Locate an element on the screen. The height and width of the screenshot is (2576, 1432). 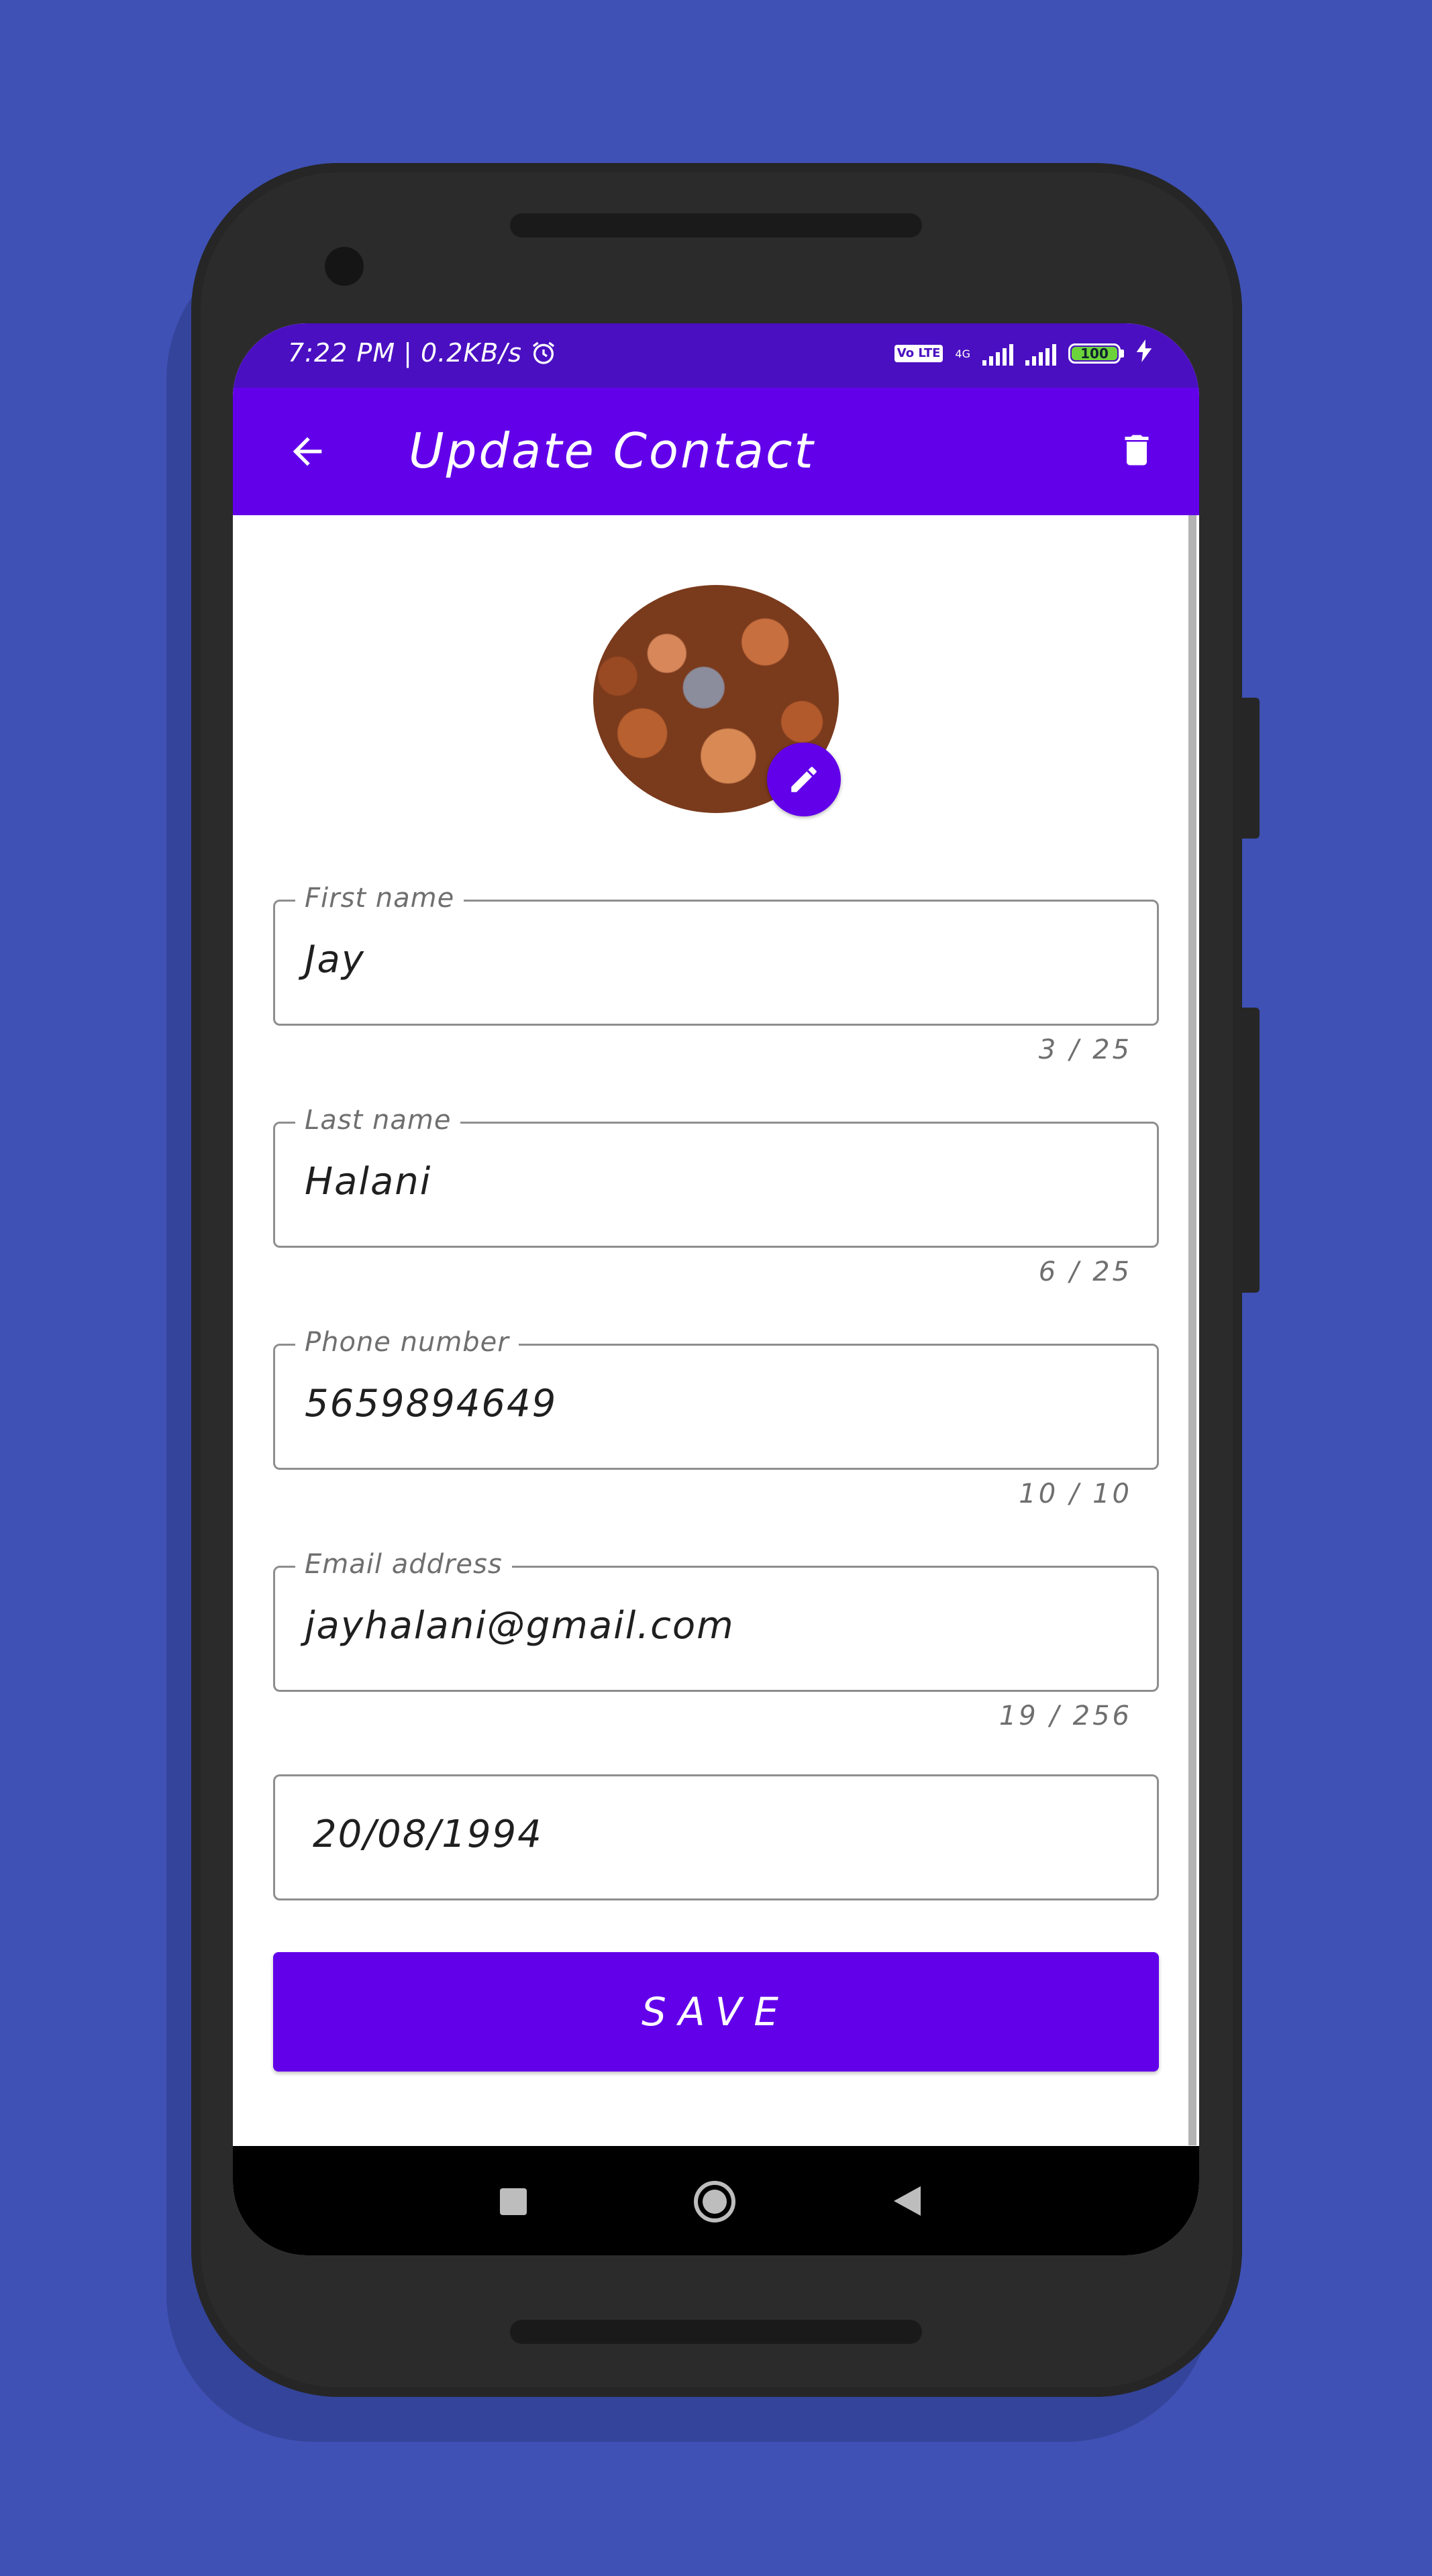
network-type-label: 4G is located at coordinates (963, 353).